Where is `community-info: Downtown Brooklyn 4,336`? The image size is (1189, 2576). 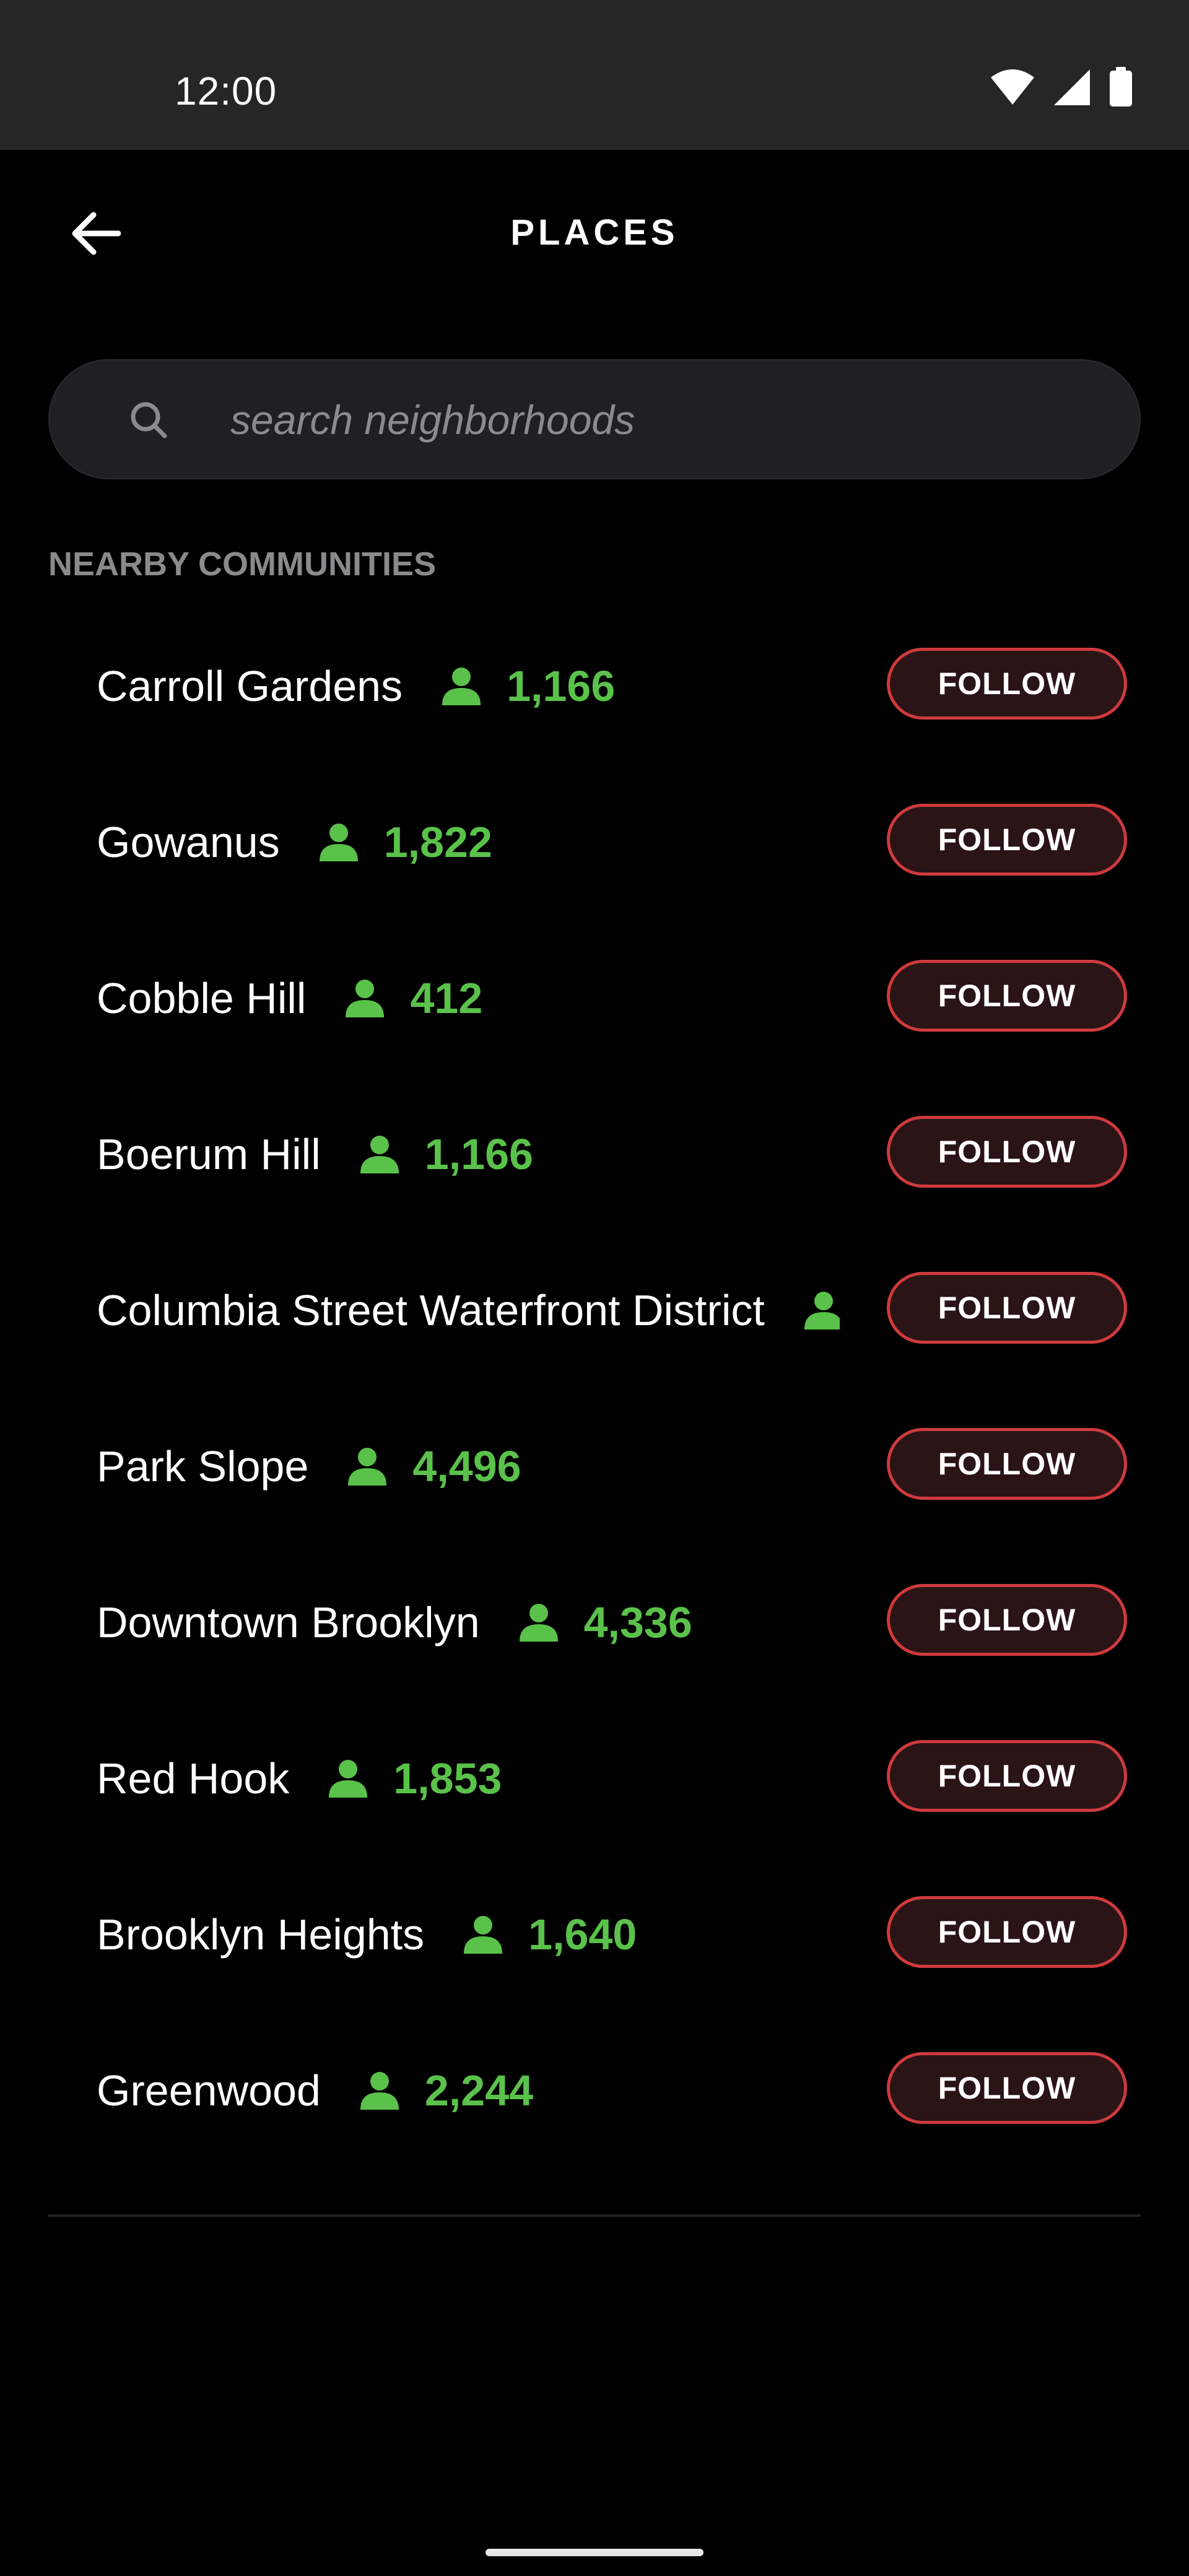 community-info: Downtown Brooklyn 4,336 is located at coordinates (468, 1622).